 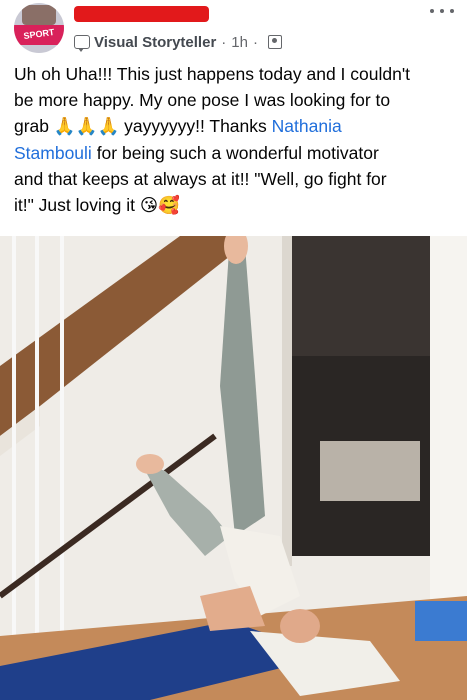 What do you see at coordinates (239, 42) in the screenshot?
I see `post-time: 1h` at bounding box center [239, 42].